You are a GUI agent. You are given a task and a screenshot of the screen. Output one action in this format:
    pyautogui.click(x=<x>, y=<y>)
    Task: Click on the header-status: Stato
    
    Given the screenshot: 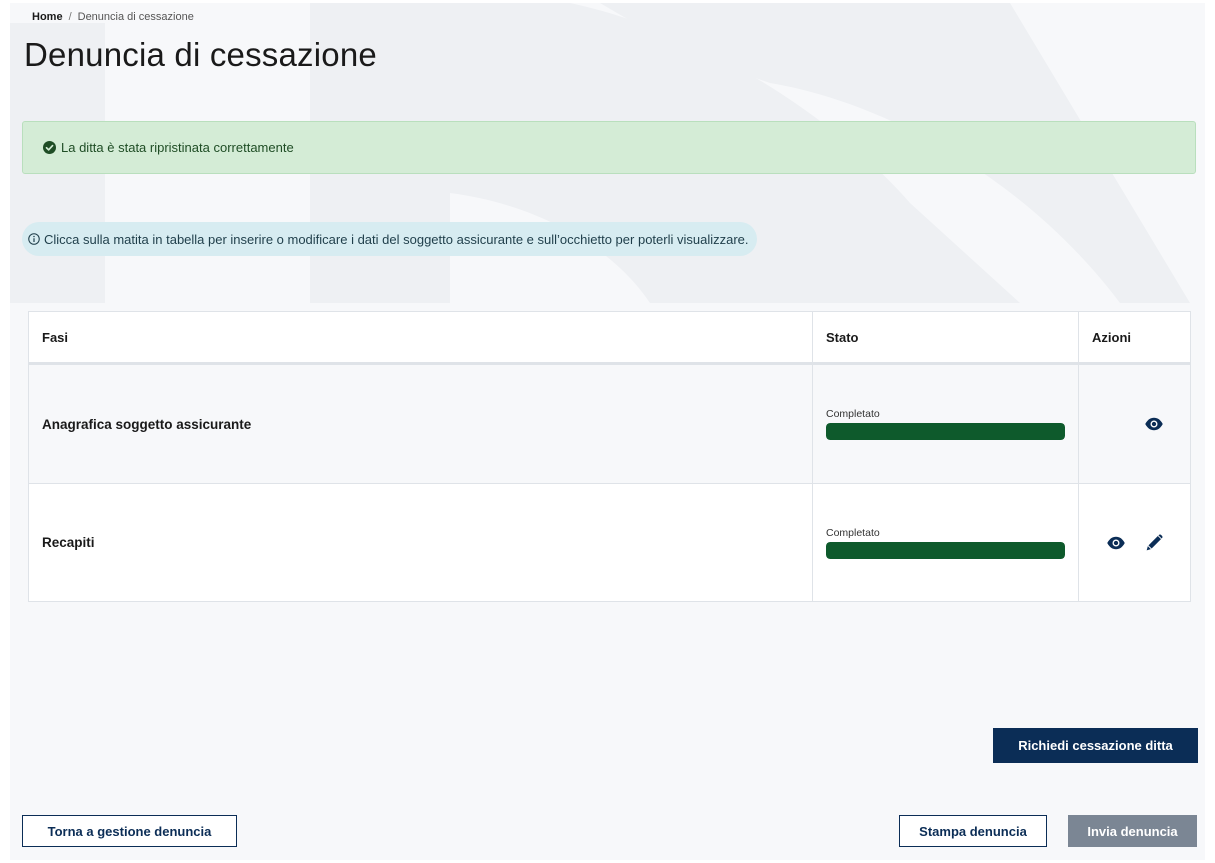 What is the action you would take?
    pyautogui.click(x=945, y=338)
    